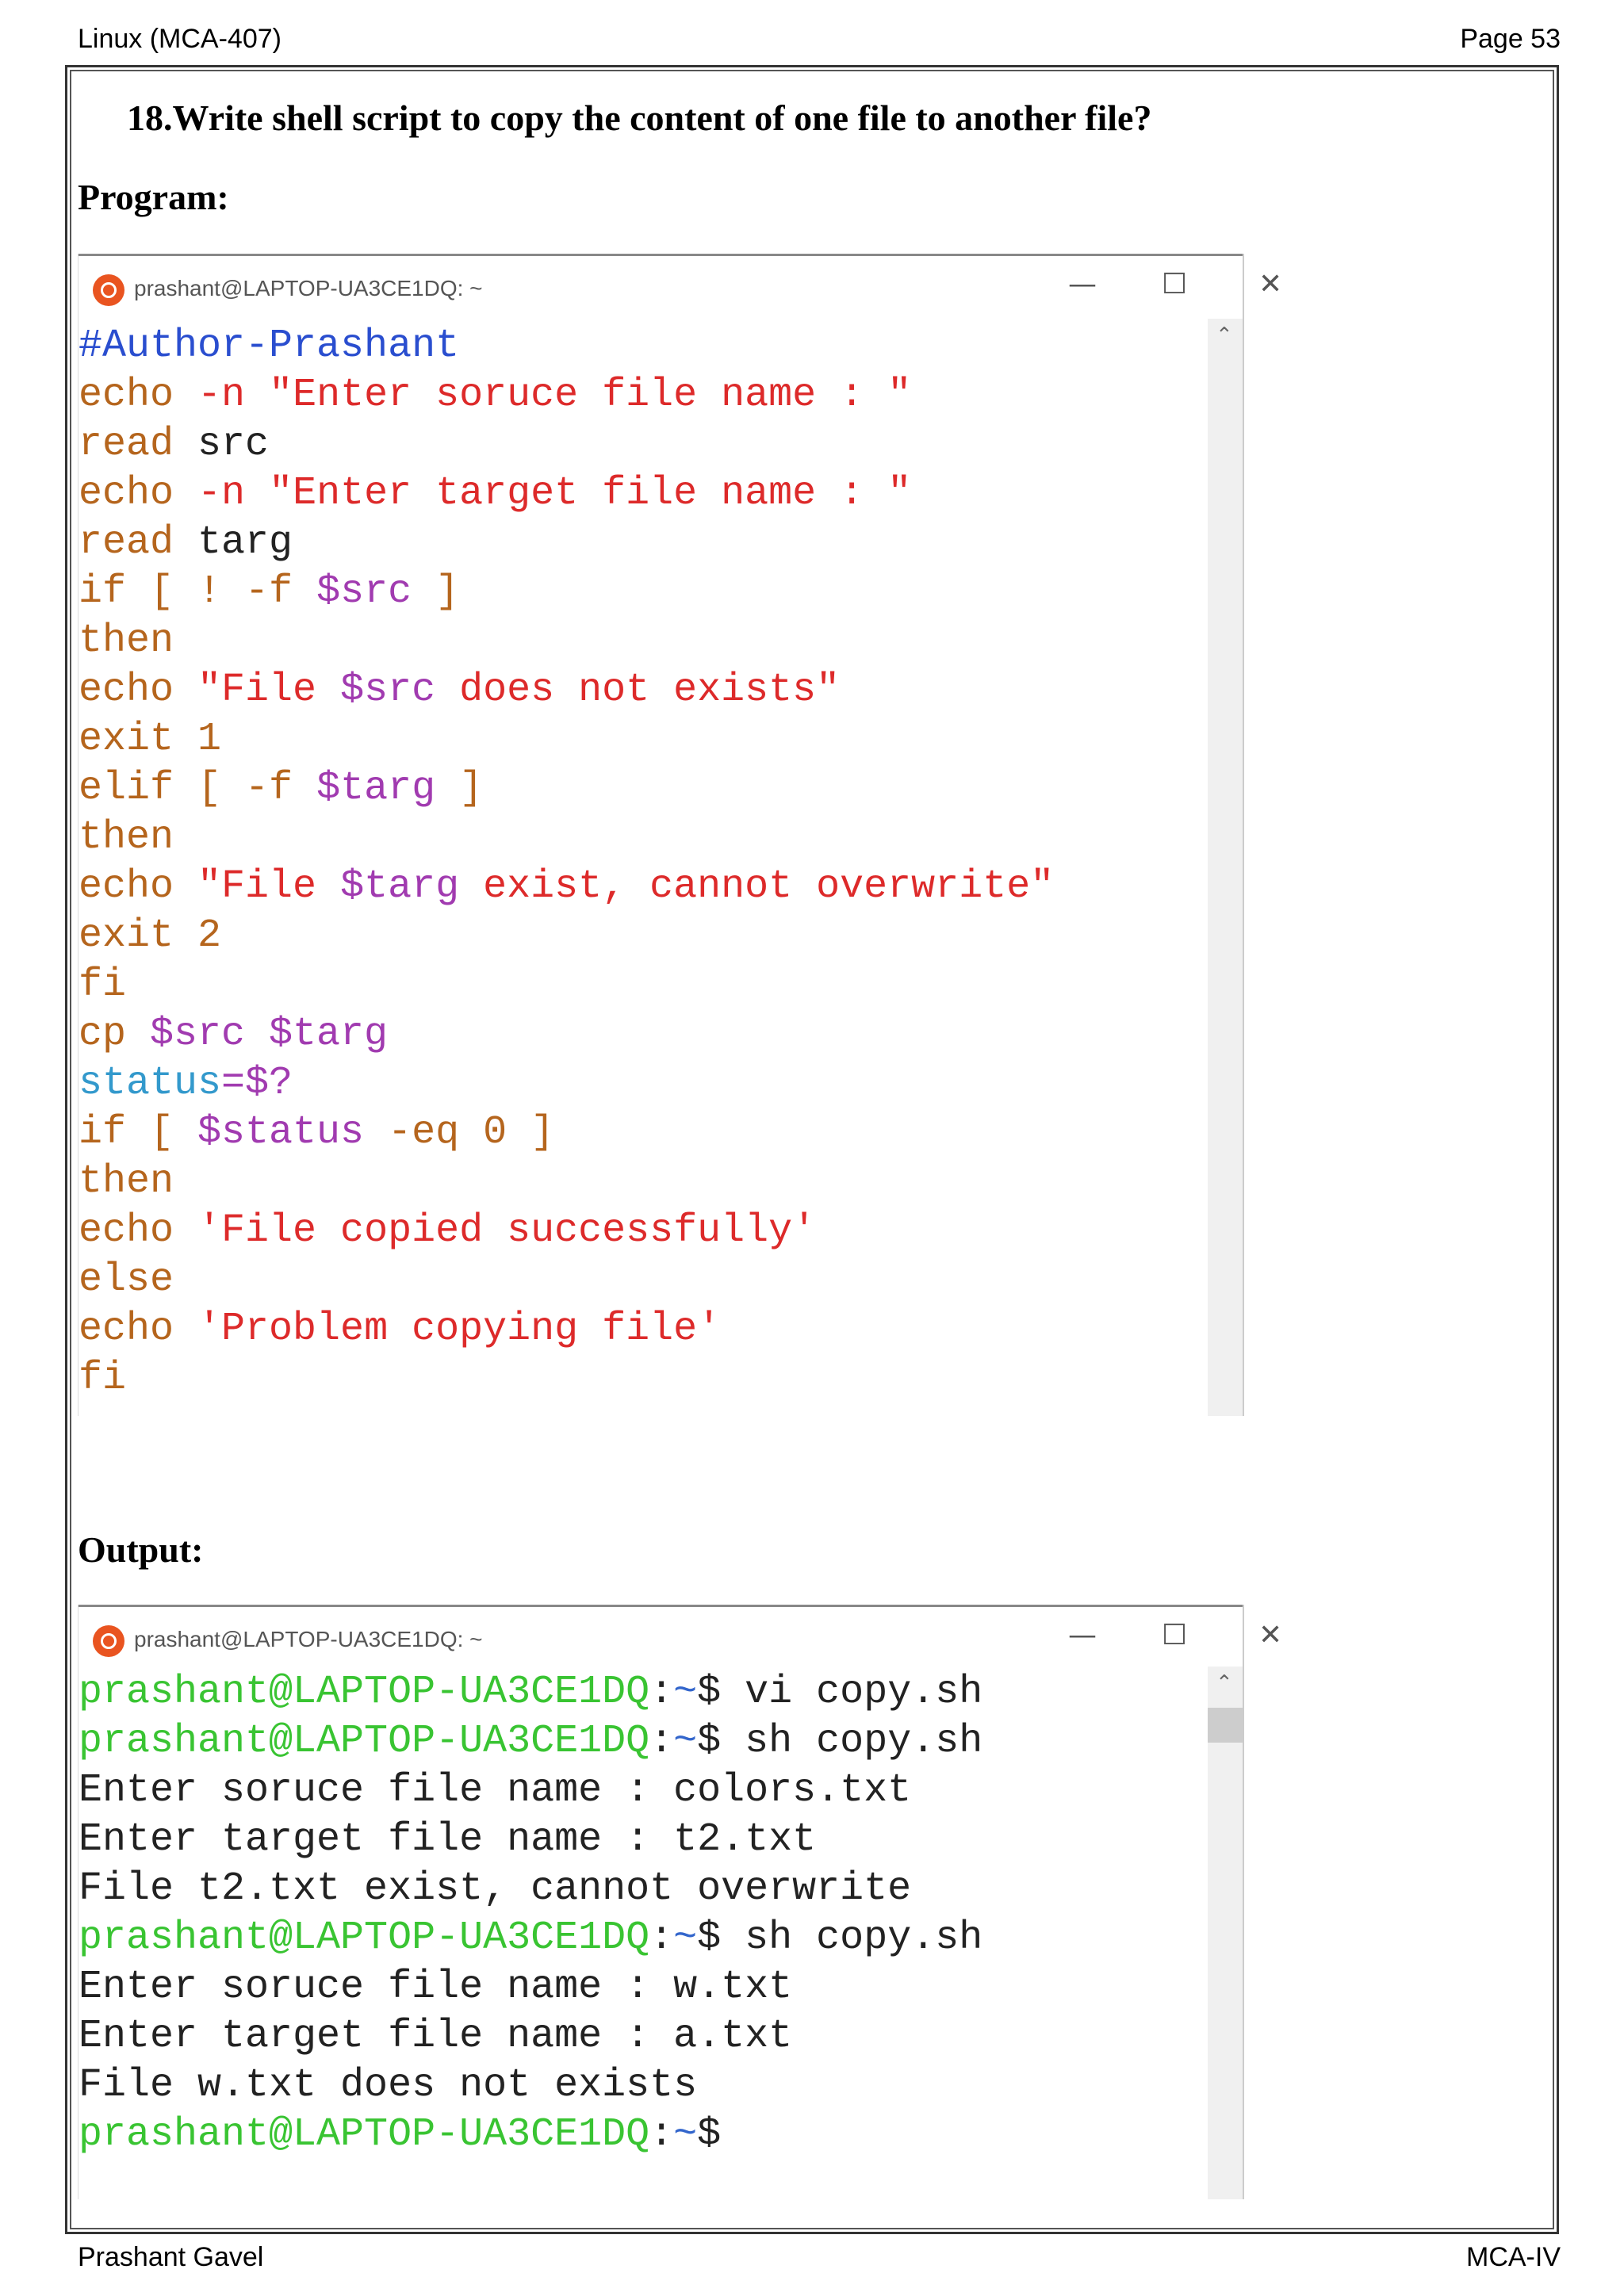 The height and width of the screenshot is (2296, 1624). What do you see at coordinates (269, 1034) in the screenshot?
I see `code-token: $src $targ` at bounding box center [269, 1034].